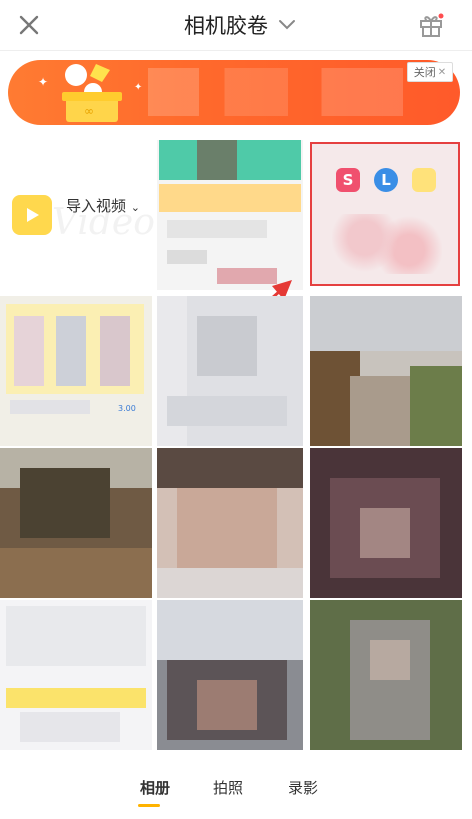 The height and width of the screenshot is (819, 472). Describe the element at coordinates (431, 25) in the screenshot. I see `gift-icon` at that location.